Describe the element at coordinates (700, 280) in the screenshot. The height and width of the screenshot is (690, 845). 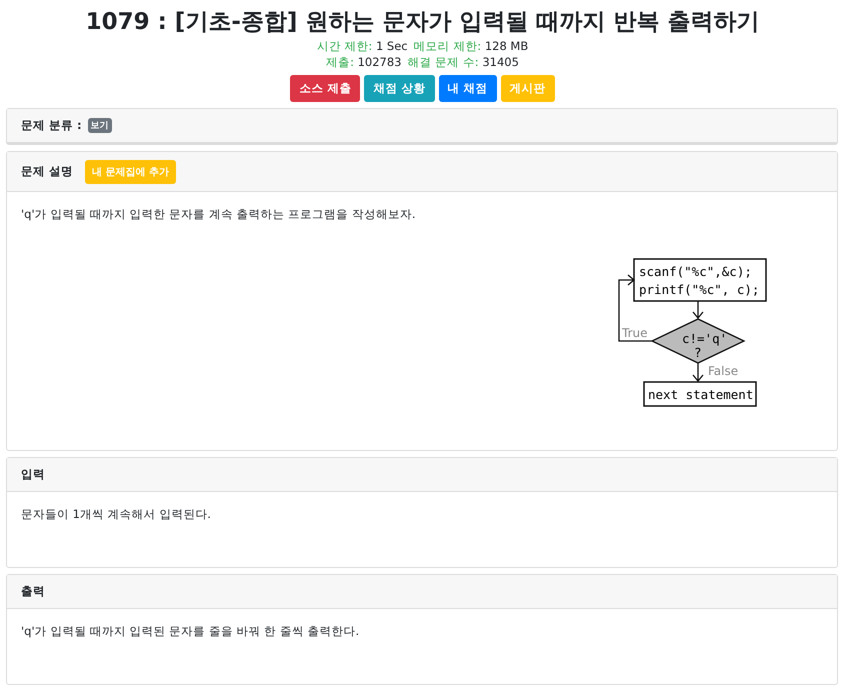
I see `code-box: scanf("%c",&c); printf("%c", c);` at that location.